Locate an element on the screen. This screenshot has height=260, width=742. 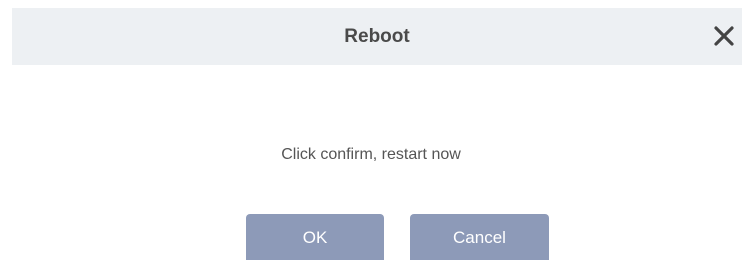
close-button is located at coordinates (724, 36).